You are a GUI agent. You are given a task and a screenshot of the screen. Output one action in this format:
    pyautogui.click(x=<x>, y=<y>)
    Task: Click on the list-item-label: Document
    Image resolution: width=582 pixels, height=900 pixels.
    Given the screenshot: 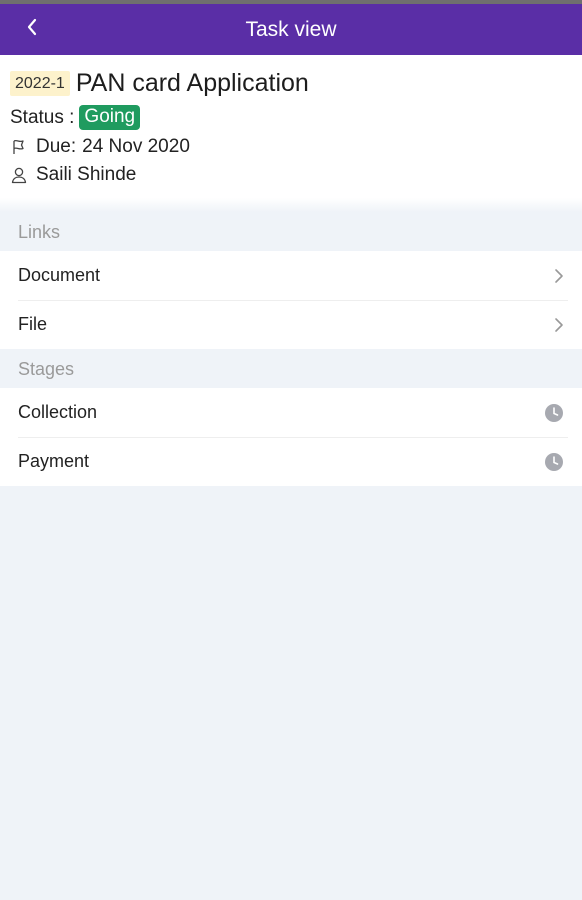 What is the action you would take?
    pyautogui.click(x=59, y=275)
    